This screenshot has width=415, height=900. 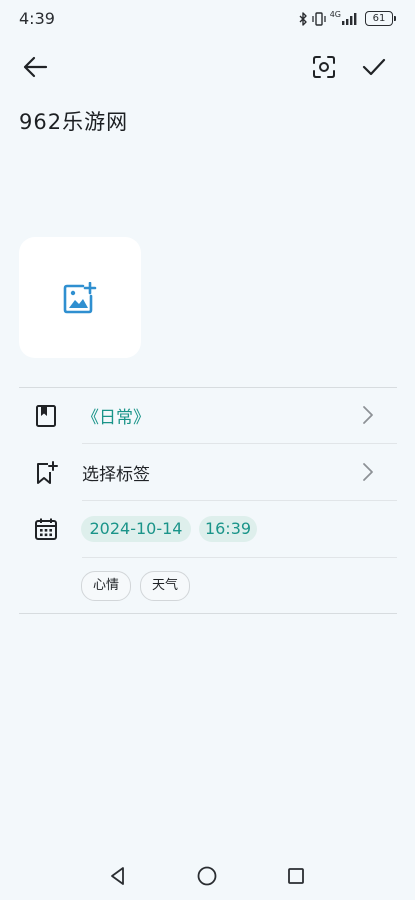 I want to click on back-button, so click(x=35, y=67).